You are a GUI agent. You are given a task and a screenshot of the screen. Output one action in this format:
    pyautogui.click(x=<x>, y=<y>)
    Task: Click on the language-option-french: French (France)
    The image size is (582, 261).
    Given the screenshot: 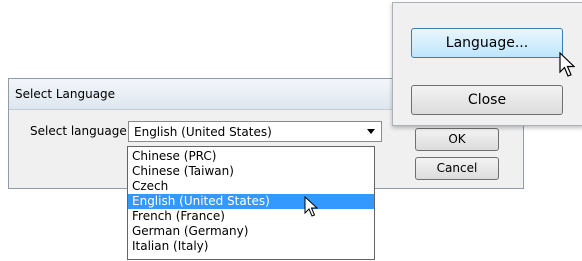 What is the action you would take?
    pyautogui.click(x=251, y=216)
    